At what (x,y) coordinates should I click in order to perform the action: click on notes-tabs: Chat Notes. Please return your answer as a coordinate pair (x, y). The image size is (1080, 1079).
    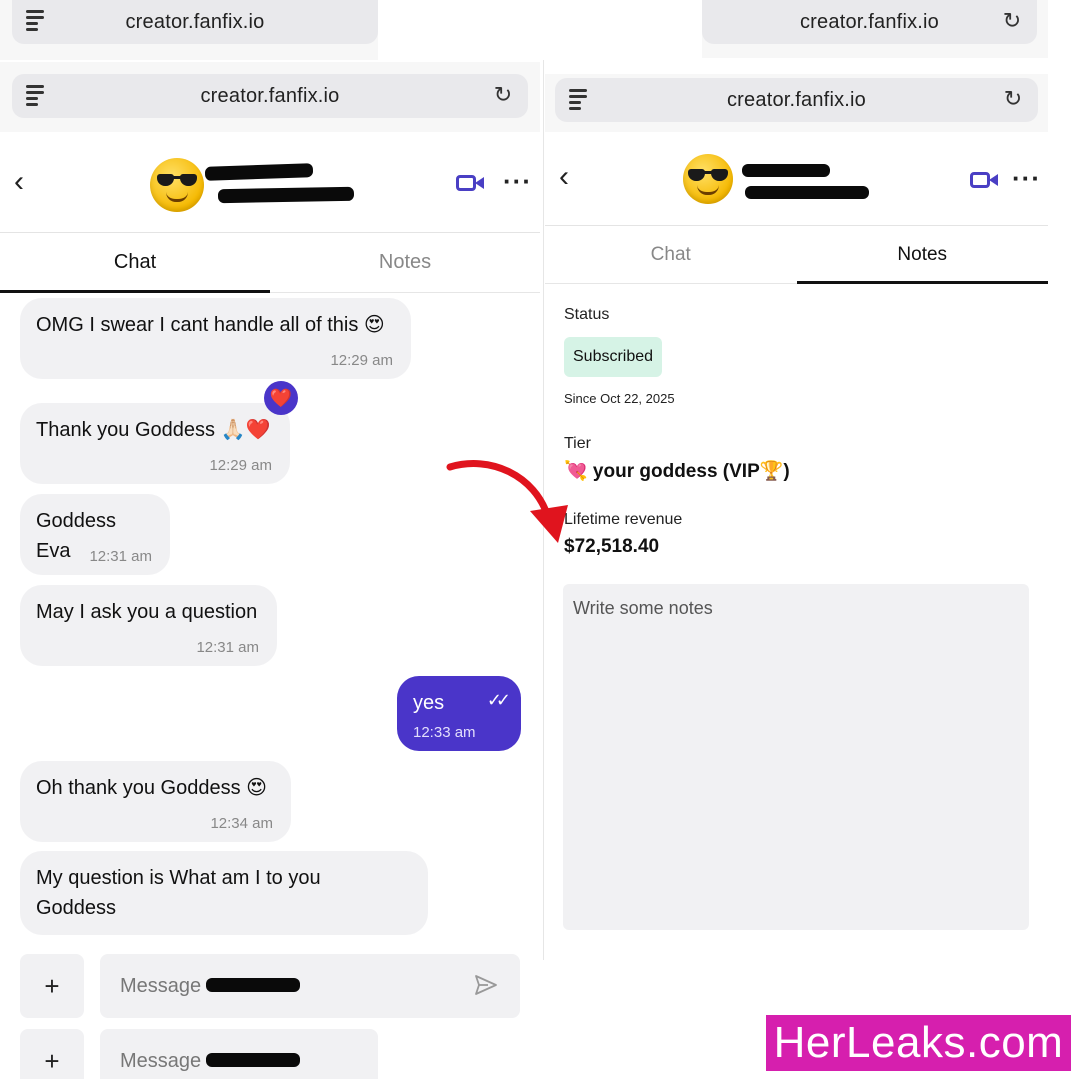
    Looking at the image, I should click on (796, 255).